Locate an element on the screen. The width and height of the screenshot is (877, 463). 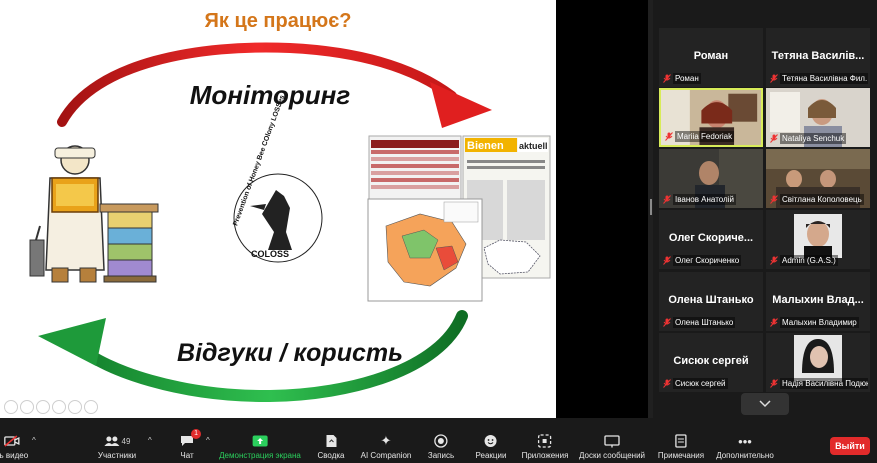
newspaper-masthead-2: aktuell is located at coordinates (533, 146).